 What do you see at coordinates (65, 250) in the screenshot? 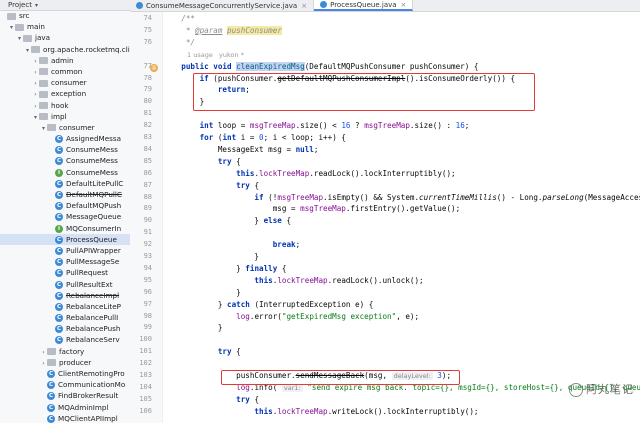
I see `tree-item: C PullAPIWrapper` at bounding box center [65, 250].